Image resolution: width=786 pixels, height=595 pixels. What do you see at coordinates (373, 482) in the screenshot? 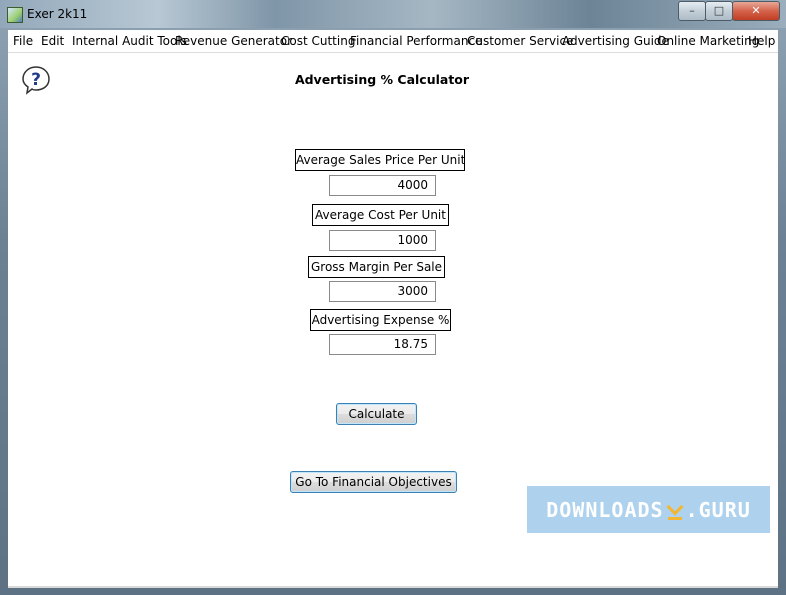
I see `go-to-financial-objectives-button: Go To Financial Objectives` at bounding box center [373, 482].